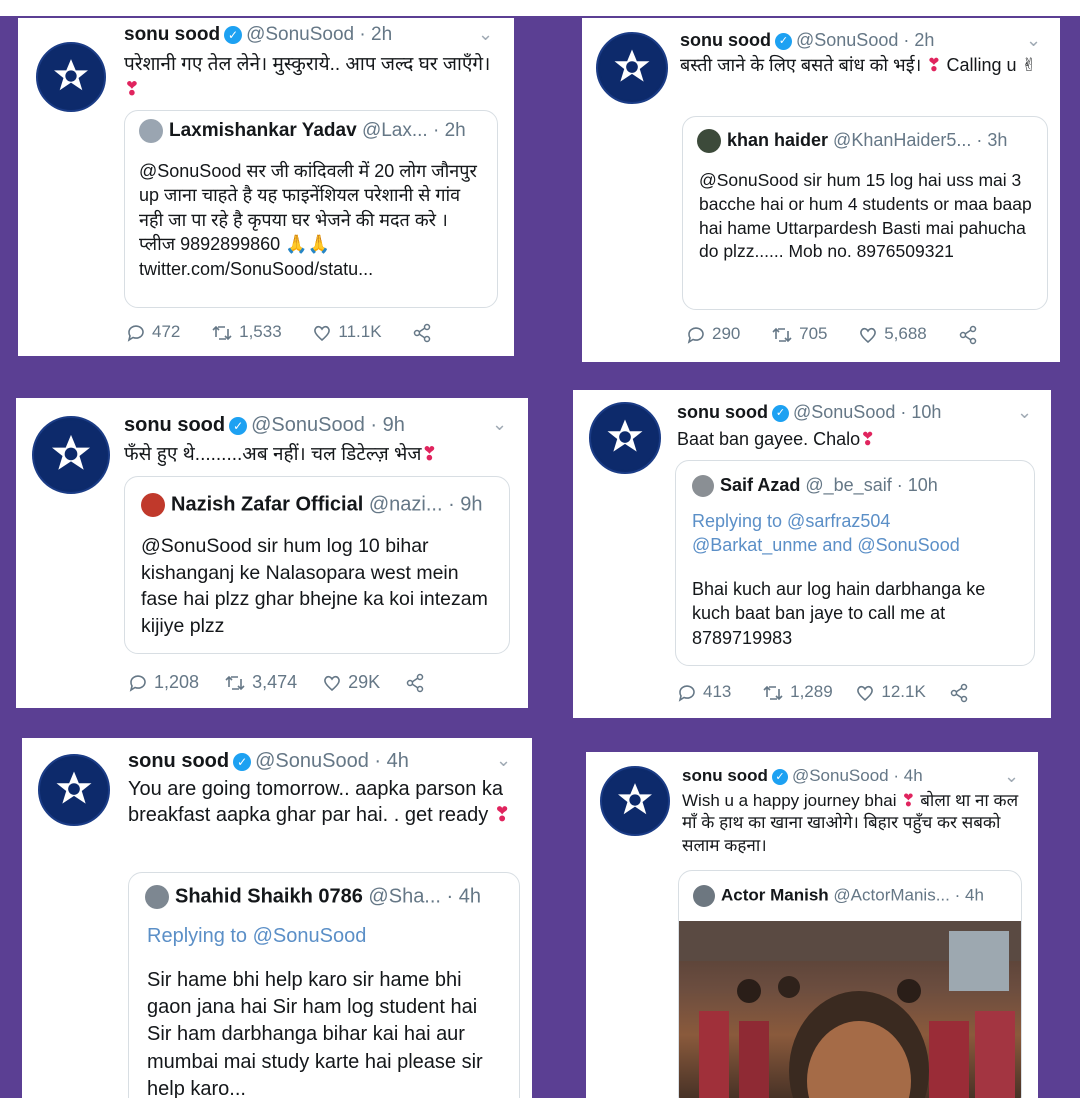 The width and height of the screenshot is (1080, 1113). I want to click on retweet-button: 705, so click(799, 334).